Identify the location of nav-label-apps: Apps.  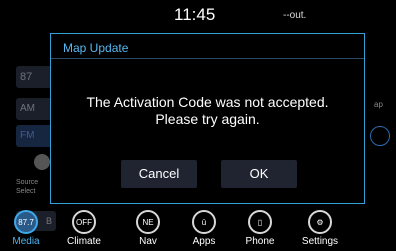
(204, 241).